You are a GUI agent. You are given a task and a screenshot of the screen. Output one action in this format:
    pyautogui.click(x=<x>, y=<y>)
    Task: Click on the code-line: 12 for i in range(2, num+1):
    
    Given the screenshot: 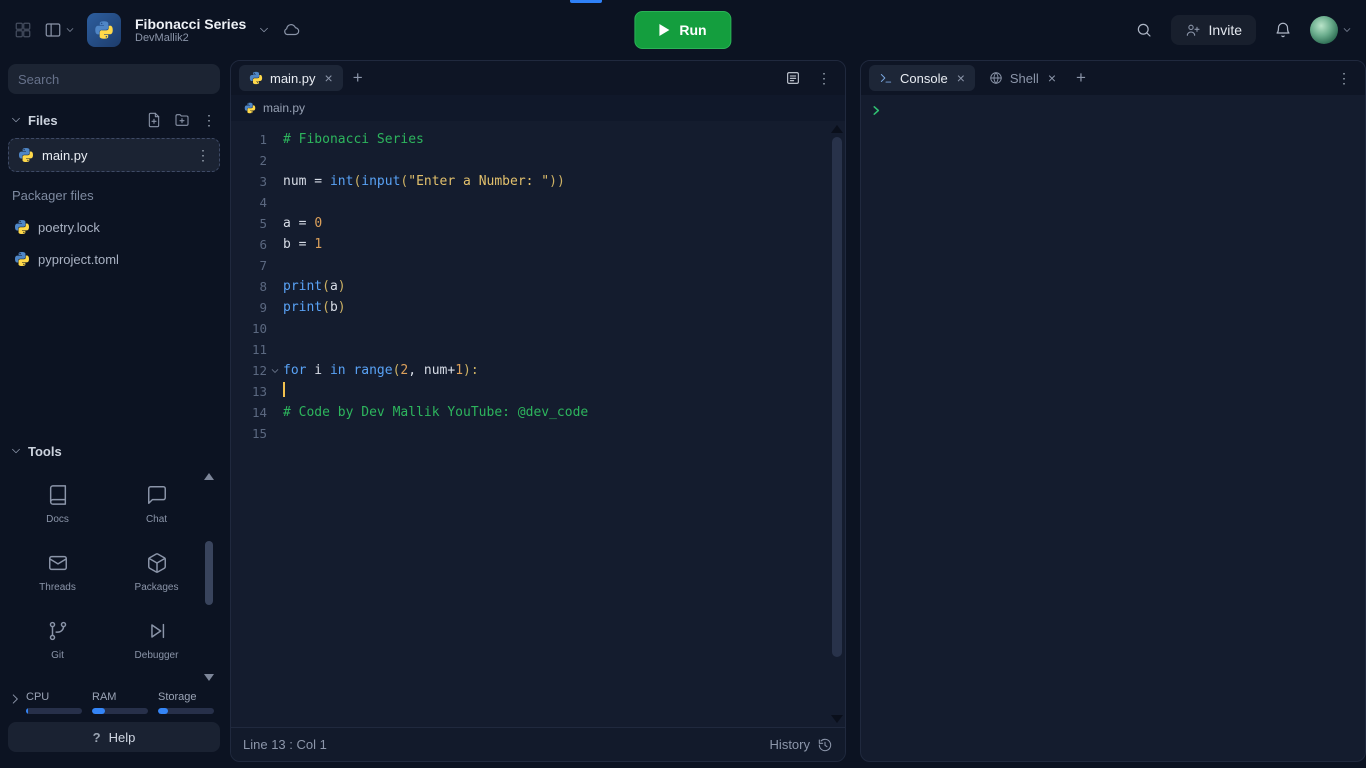 What is the action you would take?
    pyautogui.click(x=538, y=370)
    